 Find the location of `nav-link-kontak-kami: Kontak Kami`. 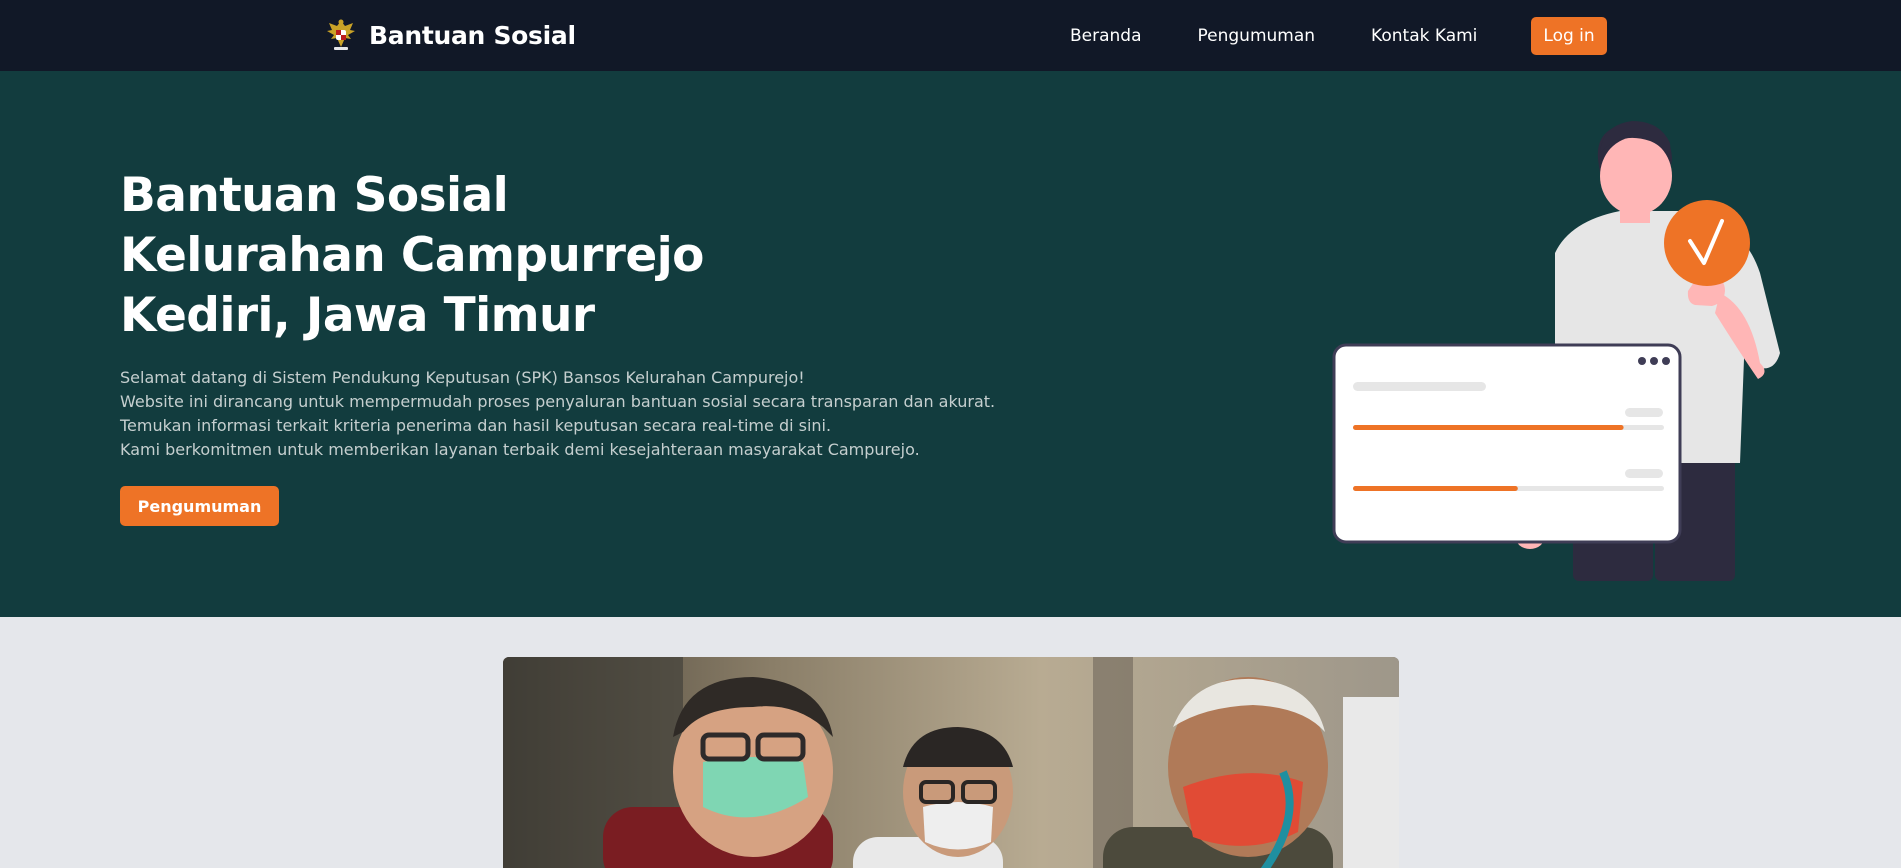

nav-link-kontak-kami: Kontak Kami is located at coordinates (1424, 36).